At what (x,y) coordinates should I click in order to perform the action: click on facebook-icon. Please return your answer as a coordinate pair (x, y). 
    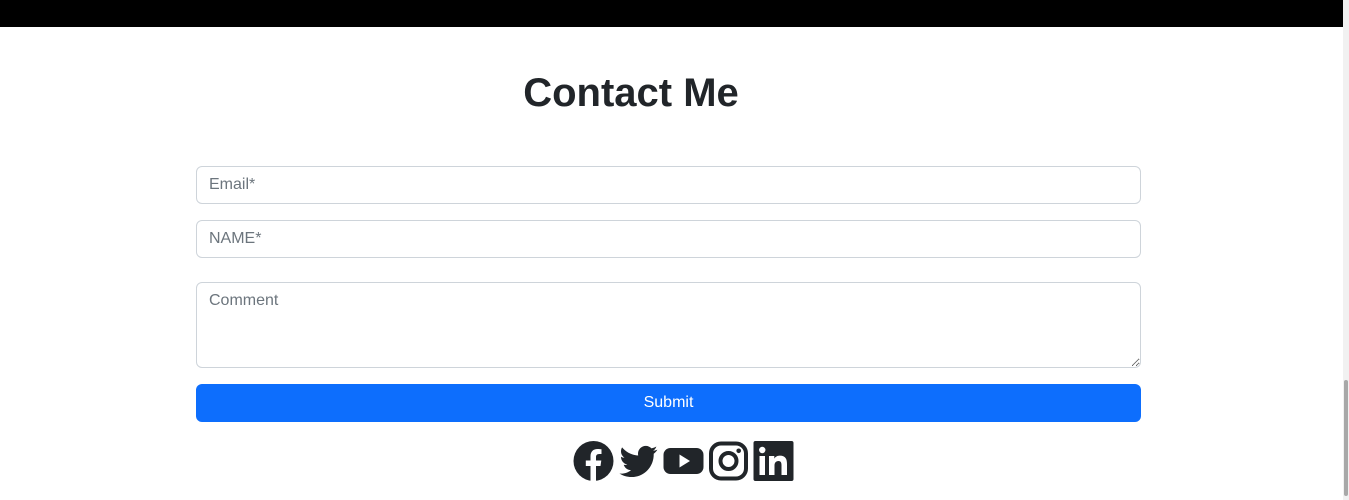
    Looking at the image, I should click on (593, 461).